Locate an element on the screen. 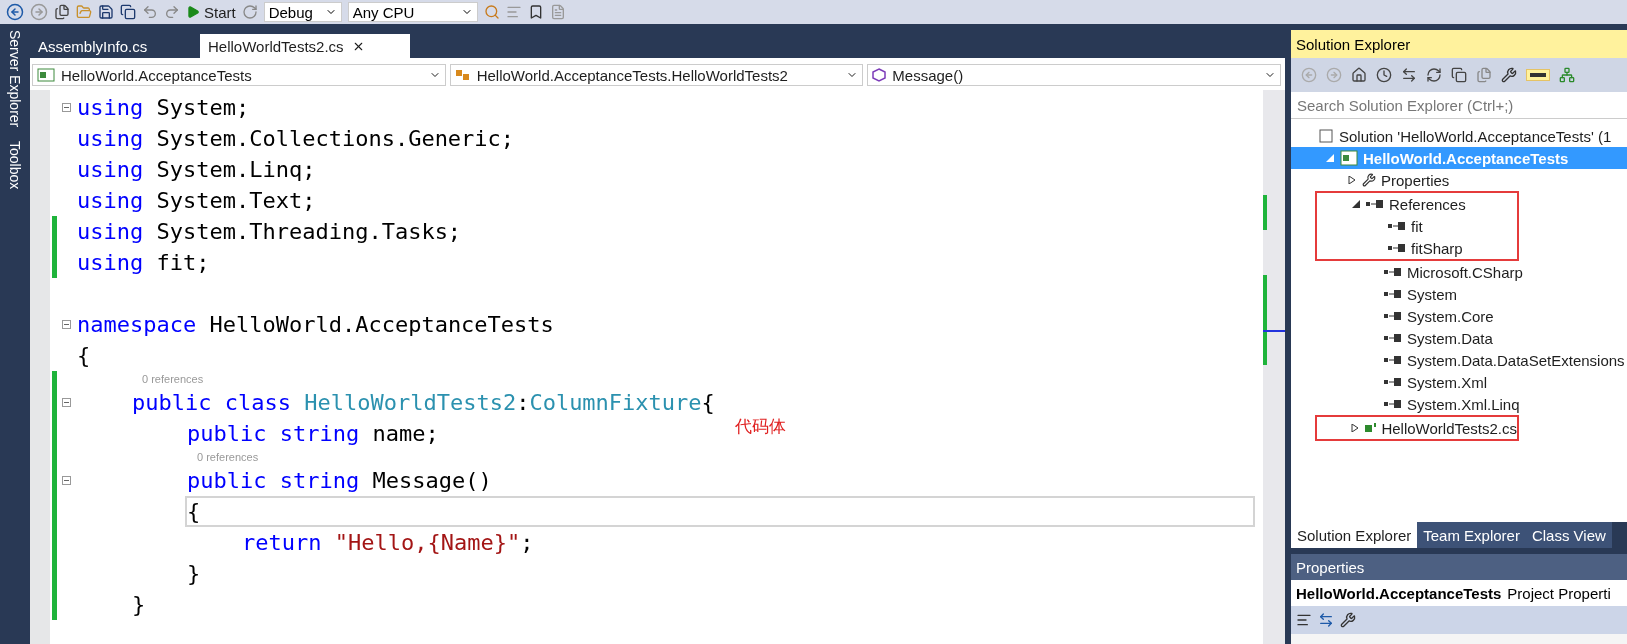 The width and height of the screenshot is (1627, 644). start-button: Start is located at coordinates (211, 12).